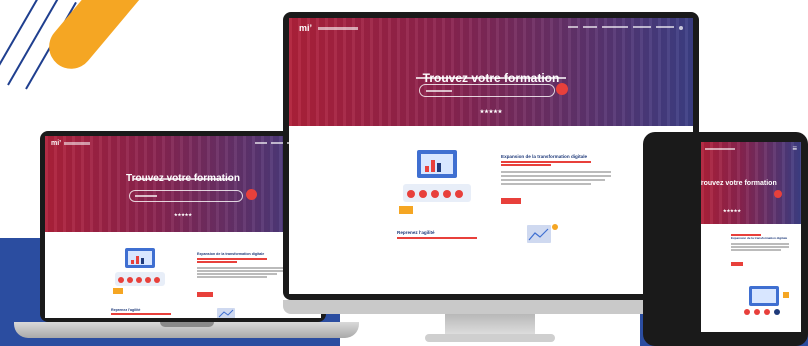 Image resolution: width=808 pixels, height=346 pixels. I want to click on desktop-illustration, so click(437, 183).